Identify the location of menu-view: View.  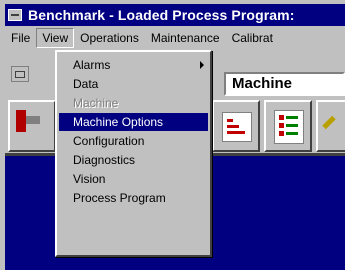
(55, 38).